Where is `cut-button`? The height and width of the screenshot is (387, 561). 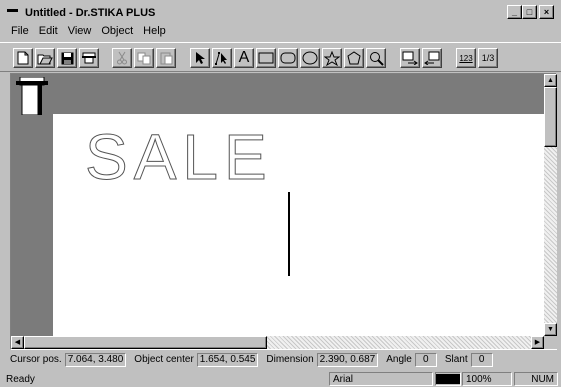
cut-button is located at coordinates (122, 58).